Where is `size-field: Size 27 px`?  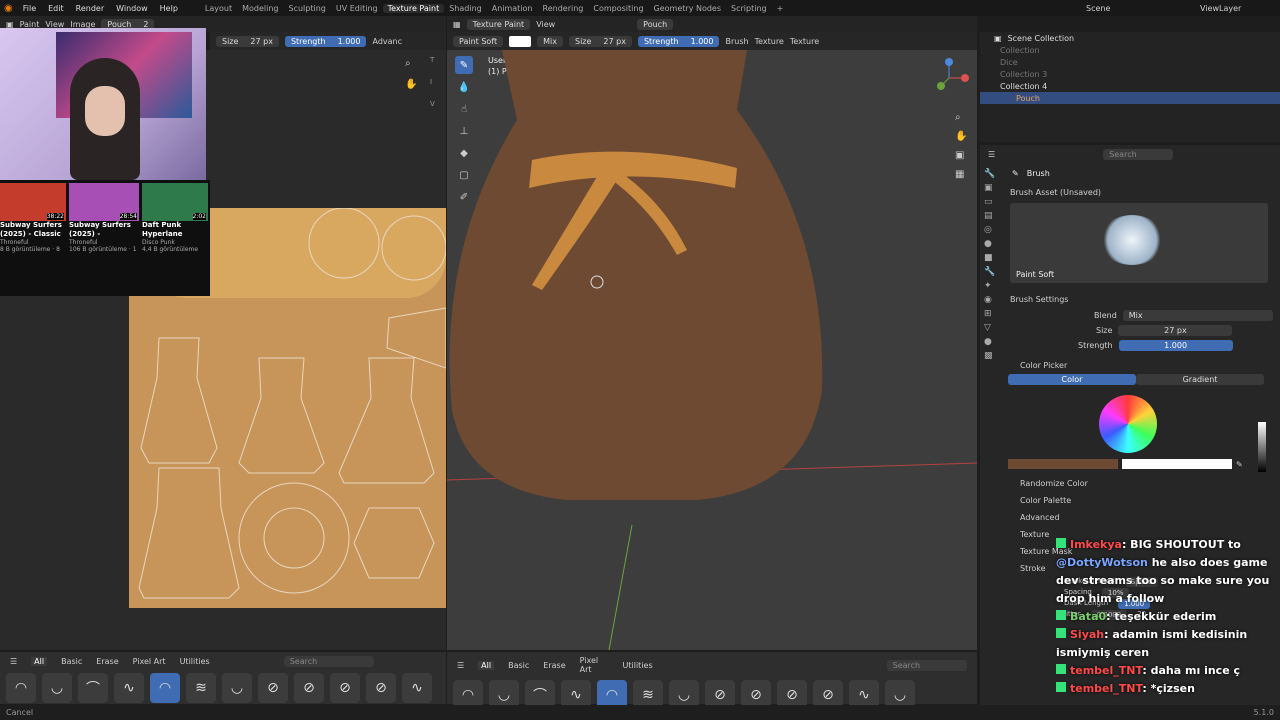 size-field: Size 27 px is located at coordinates (600, 41).